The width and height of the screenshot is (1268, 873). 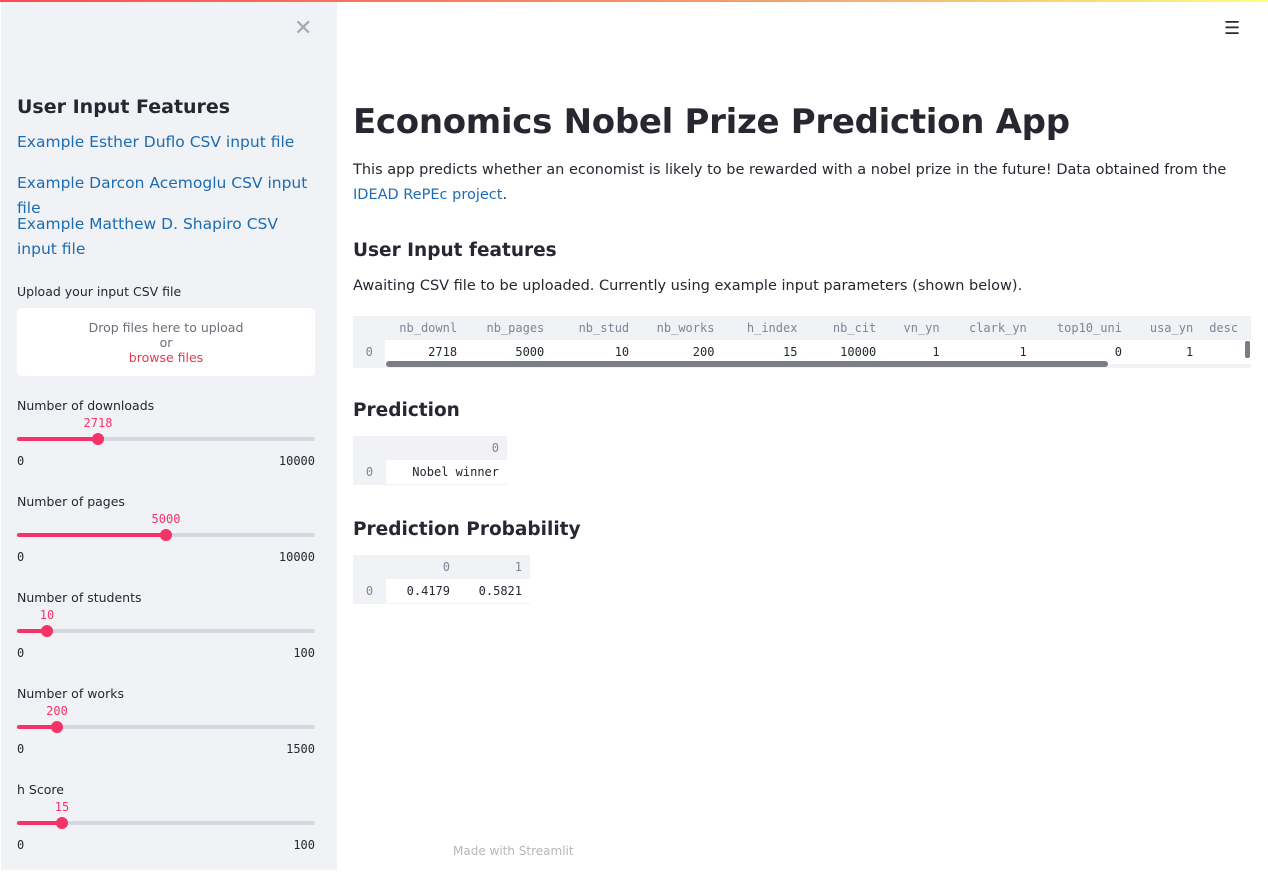 What do you see at coordinates (79, 597) in the screenshot?
I see `slider-label-students: Number of students` at bounding box center [79, 597].